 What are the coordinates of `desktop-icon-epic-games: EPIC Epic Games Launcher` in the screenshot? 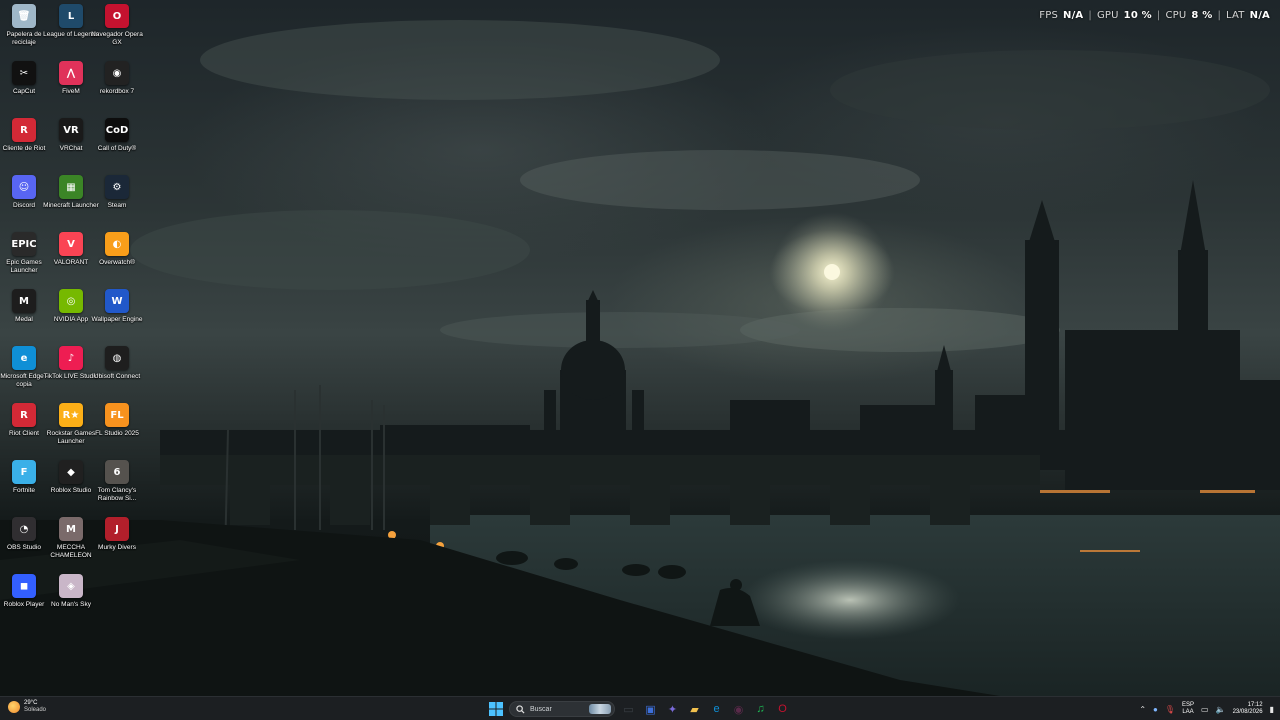 It's located at (24, 253).